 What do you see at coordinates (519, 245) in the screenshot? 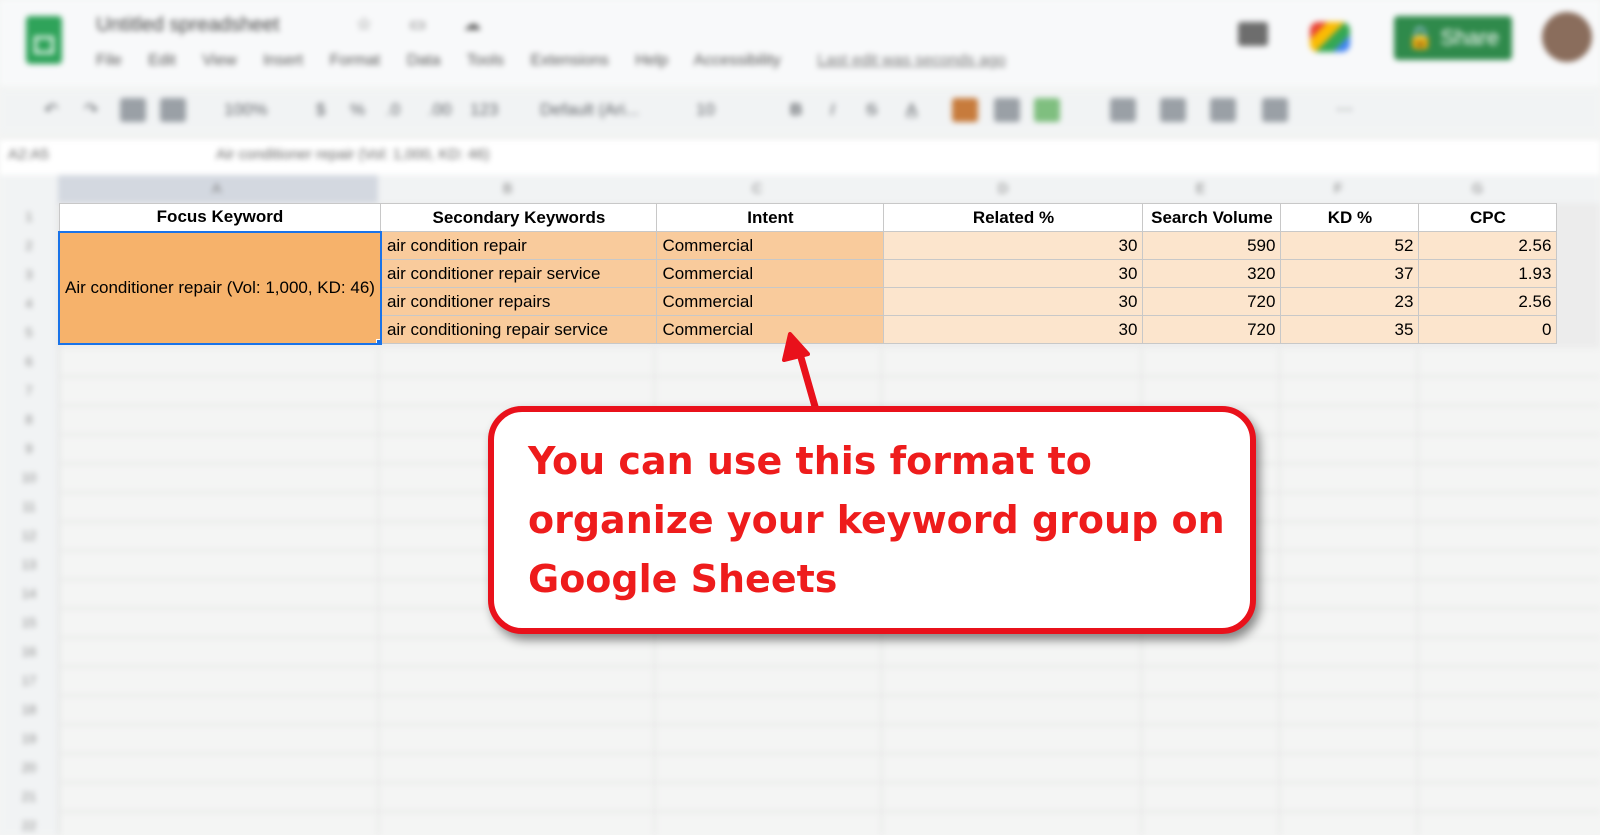
I see `secondary-keyword-cell: air condition repair` at bounding box center [519, 245].